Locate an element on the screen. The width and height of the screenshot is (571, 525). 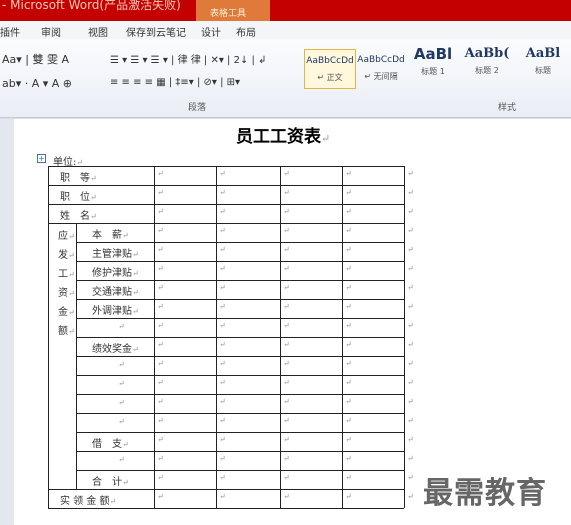
font-tools-row-1: Aa▾ | 雙 雯 A is located at coordinates (35, 59).